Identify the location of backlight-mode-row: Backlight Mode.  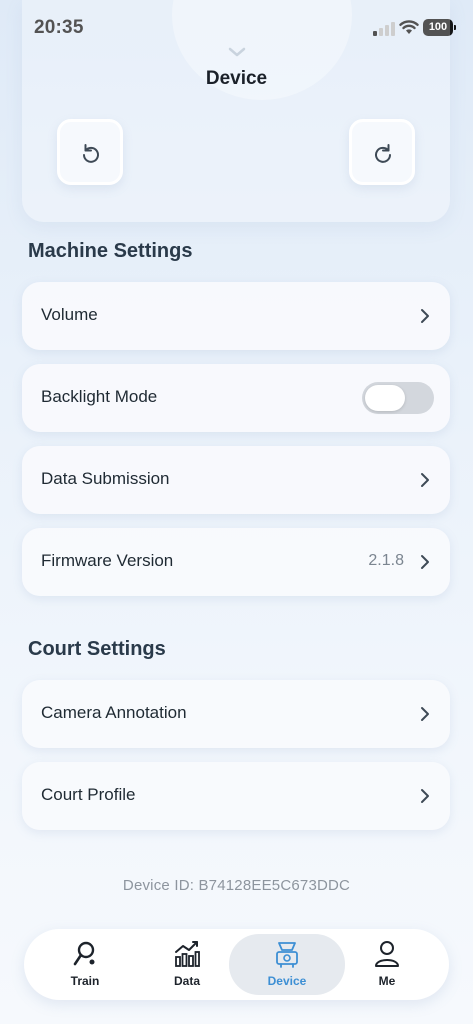
(236, 398).